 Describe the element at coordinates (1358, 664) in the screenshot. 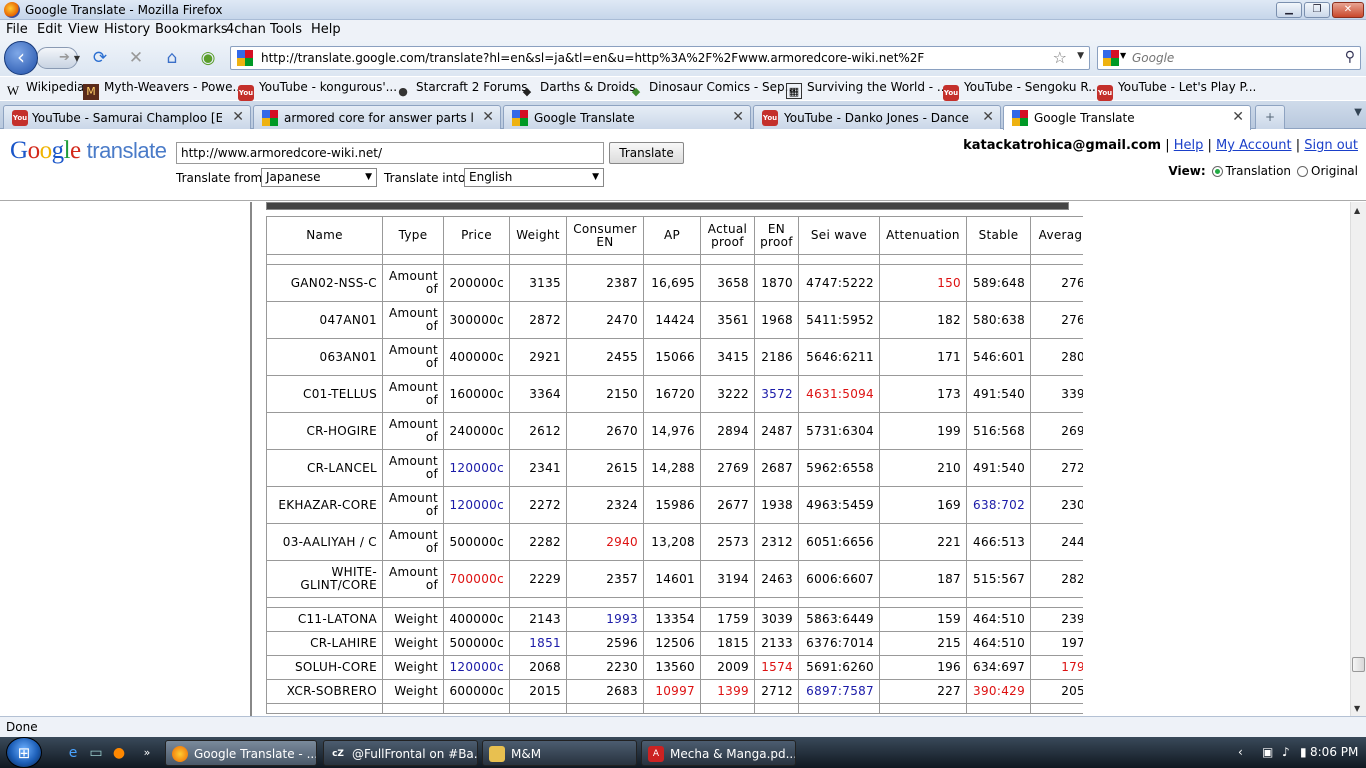

I see `scrollbar-thumb` at that location.